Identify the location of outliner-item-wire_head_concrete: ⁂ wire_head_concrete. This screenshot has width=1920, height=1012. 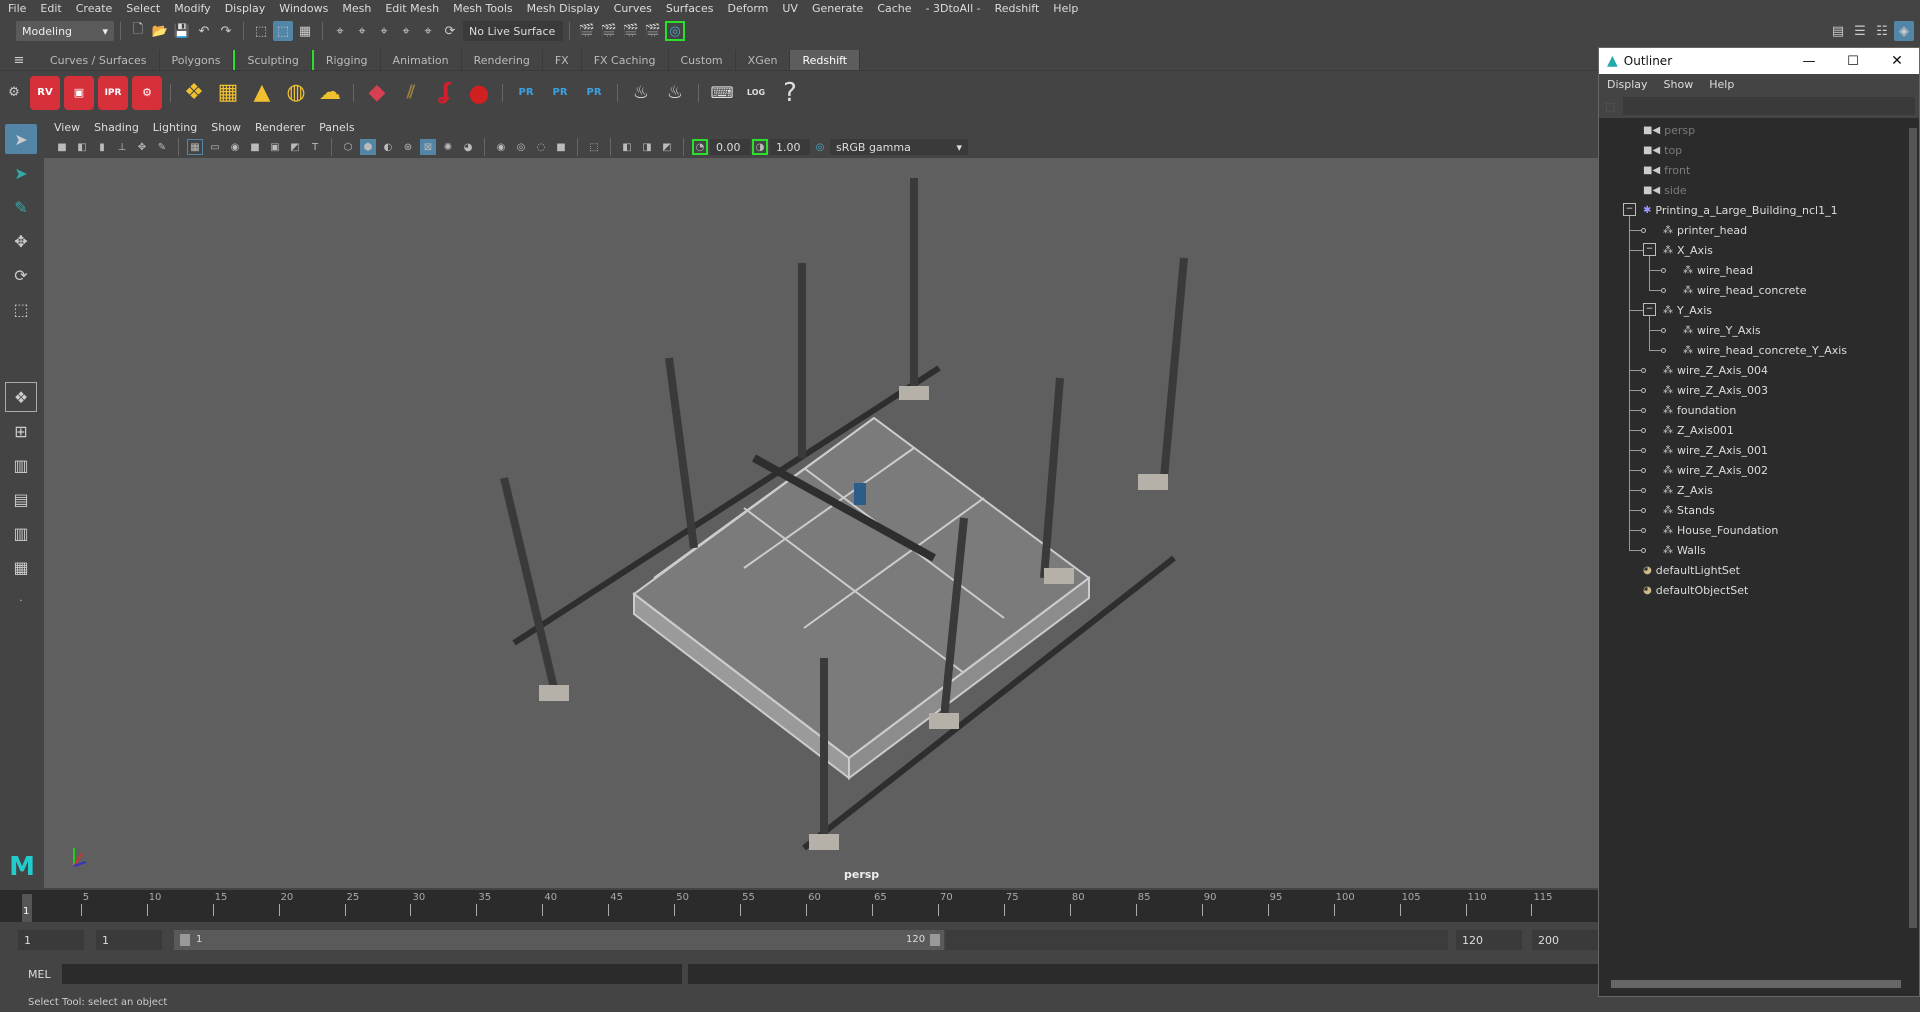
(1745, 290).